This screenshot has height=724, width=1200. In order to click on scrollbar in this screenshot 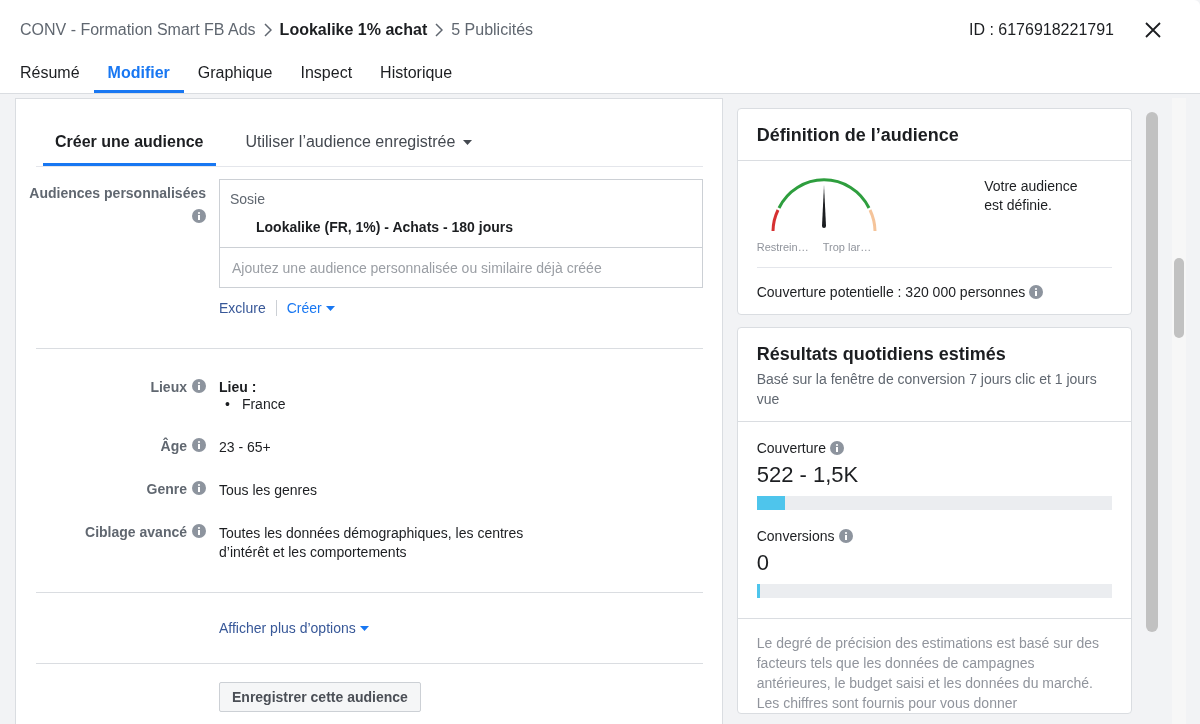, I will do `click(1152, 372)`.